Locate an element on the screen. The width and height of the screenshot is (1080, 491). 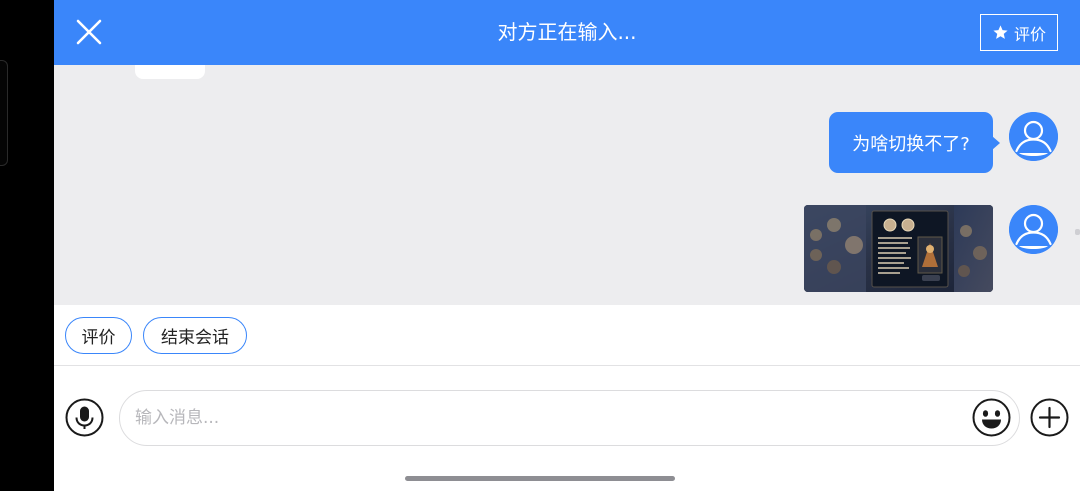
header-bar: 对方正在输入... 评价 is located at coordinates (567, 32).